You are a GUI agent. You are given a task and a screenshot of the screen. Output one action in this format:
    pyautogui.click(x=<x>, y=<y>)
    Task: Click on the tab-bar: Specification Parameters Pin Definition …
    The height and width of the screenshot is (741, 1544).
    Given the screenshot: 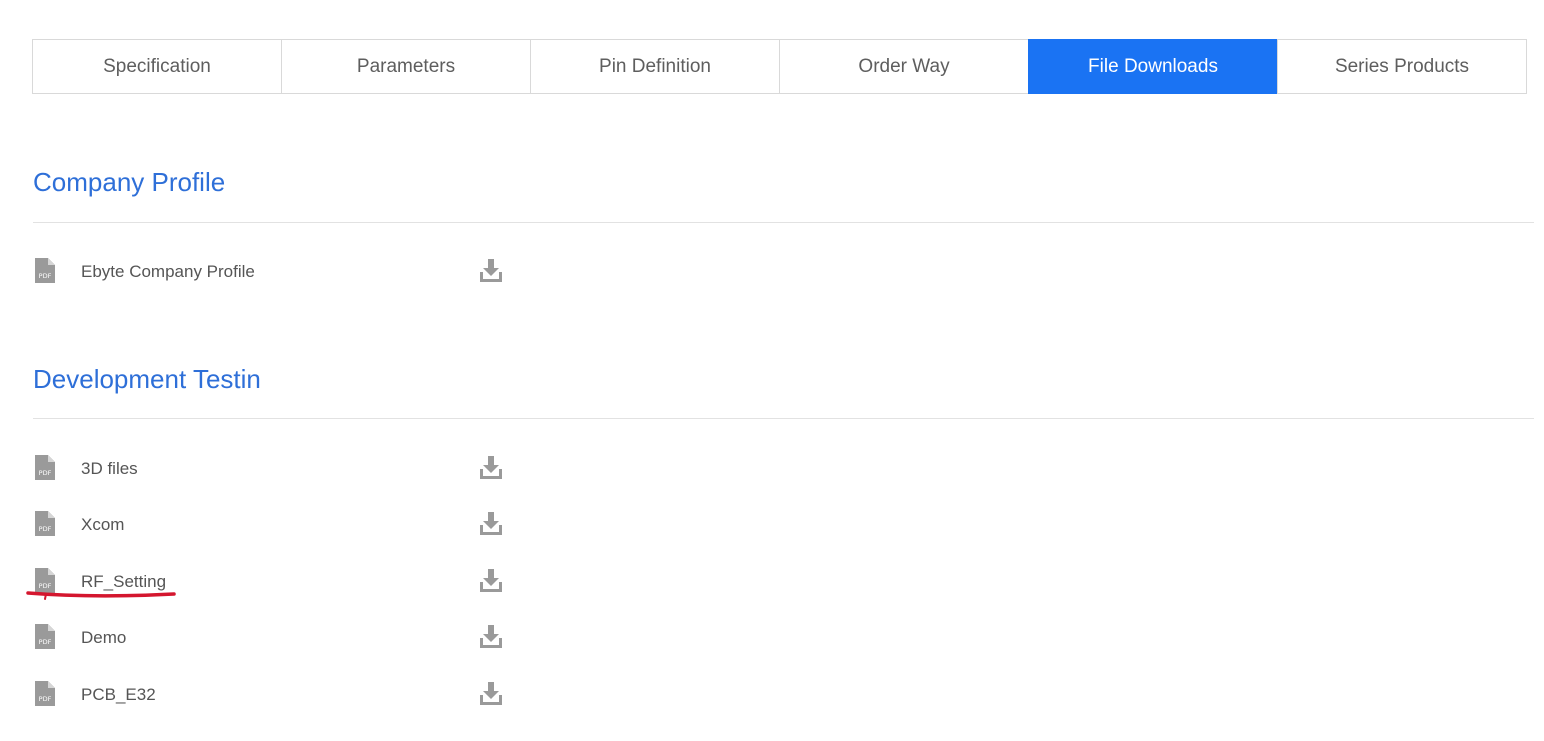 What is the action you would take?
    pyautogui.click(x=783, y=66)
    